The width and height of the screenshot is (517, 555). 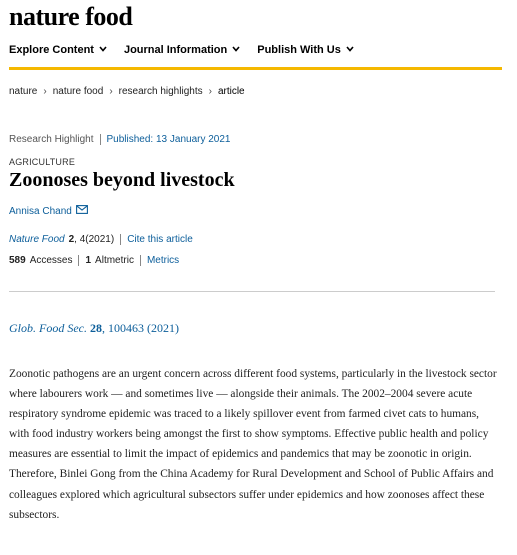 What do you see at coordinates (51, 50) in the screenshot?
I see `nav-explore-content-label: Explore Content` at bounding box center [51, 50].